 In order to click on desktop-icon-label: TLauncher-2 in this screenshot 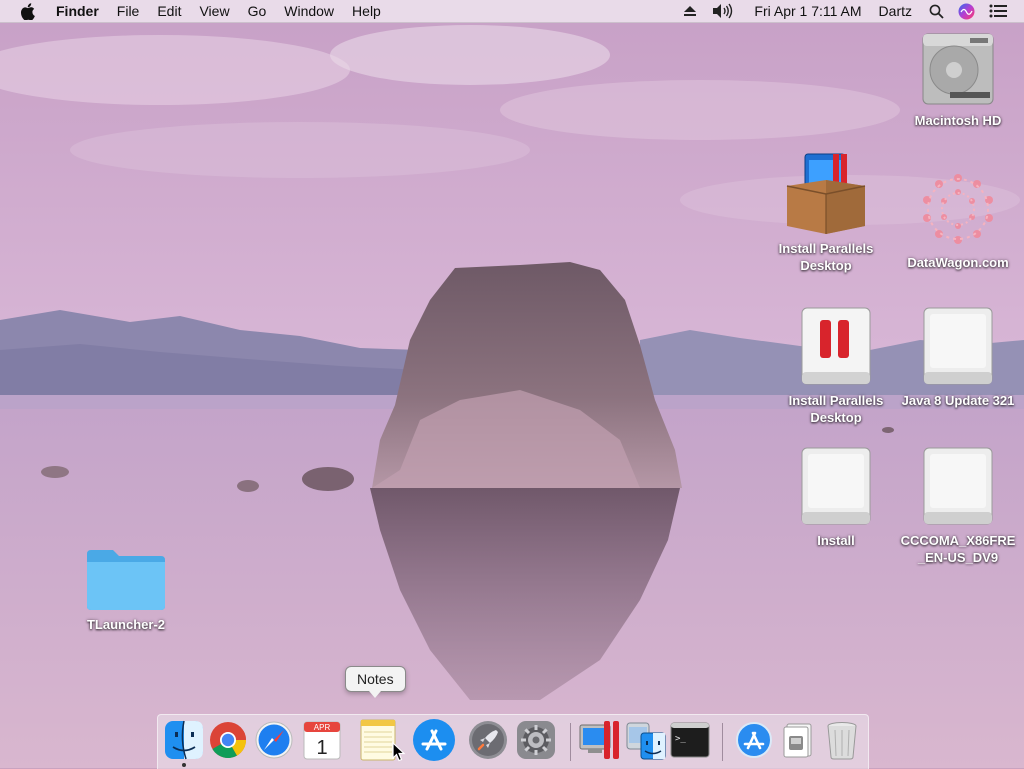, I will do `click(125, 624)`.